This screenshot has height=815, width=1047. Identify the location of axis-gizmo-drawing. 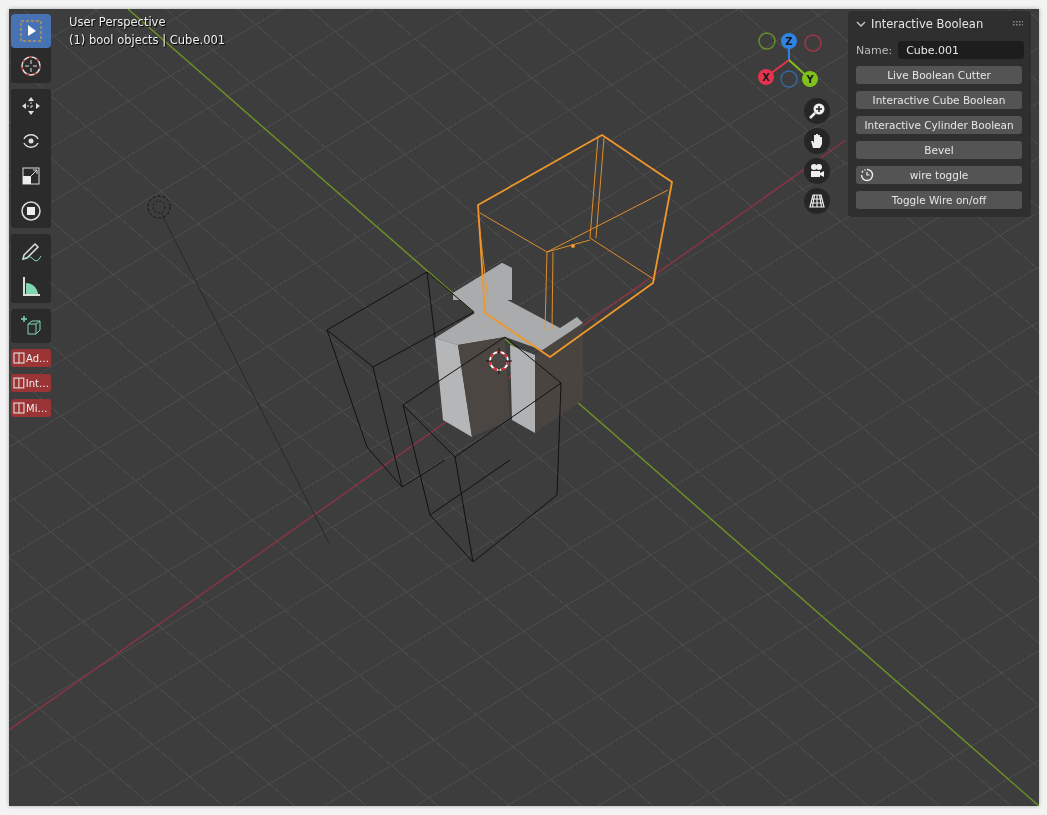
(790, 60).